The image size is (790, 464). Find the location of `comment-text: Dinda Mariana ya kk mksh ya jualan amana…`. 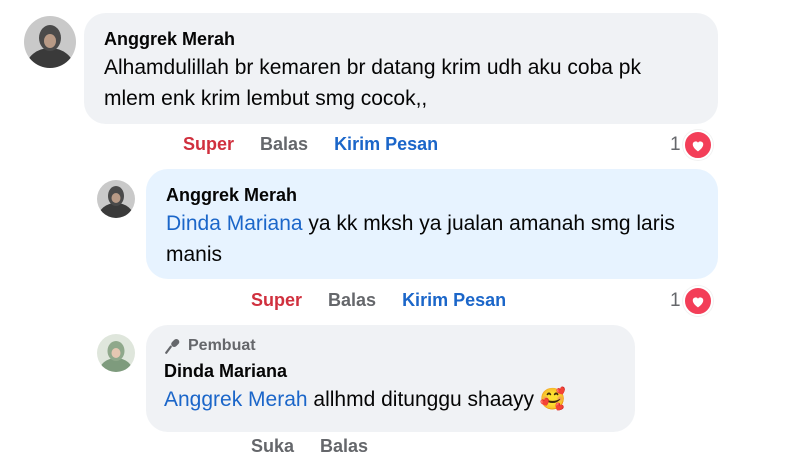

comment-text: Dinda Mariana ya kk mksh ya jualan amana… is located at coordinates (420, 239).